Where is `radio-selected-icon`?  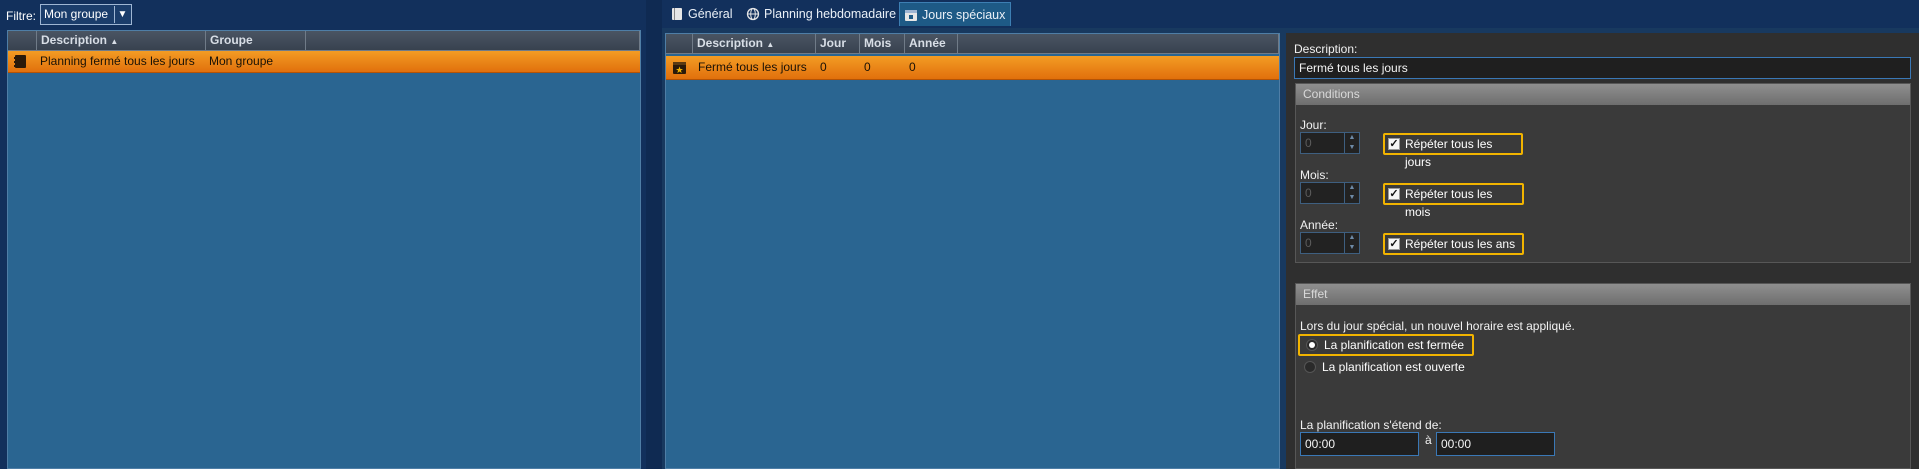 radio-selected-icon is located at coordinates (1312, 345).